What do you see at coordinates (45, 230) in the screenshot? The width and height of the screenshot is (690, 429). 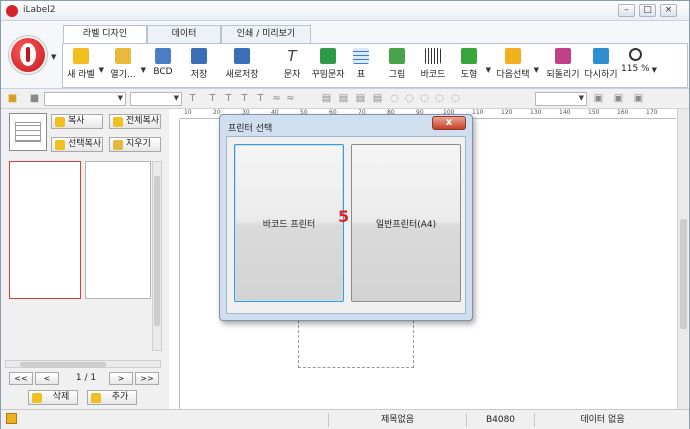 I see `page-thumbnail-selected` at bounding box center [45, 230].